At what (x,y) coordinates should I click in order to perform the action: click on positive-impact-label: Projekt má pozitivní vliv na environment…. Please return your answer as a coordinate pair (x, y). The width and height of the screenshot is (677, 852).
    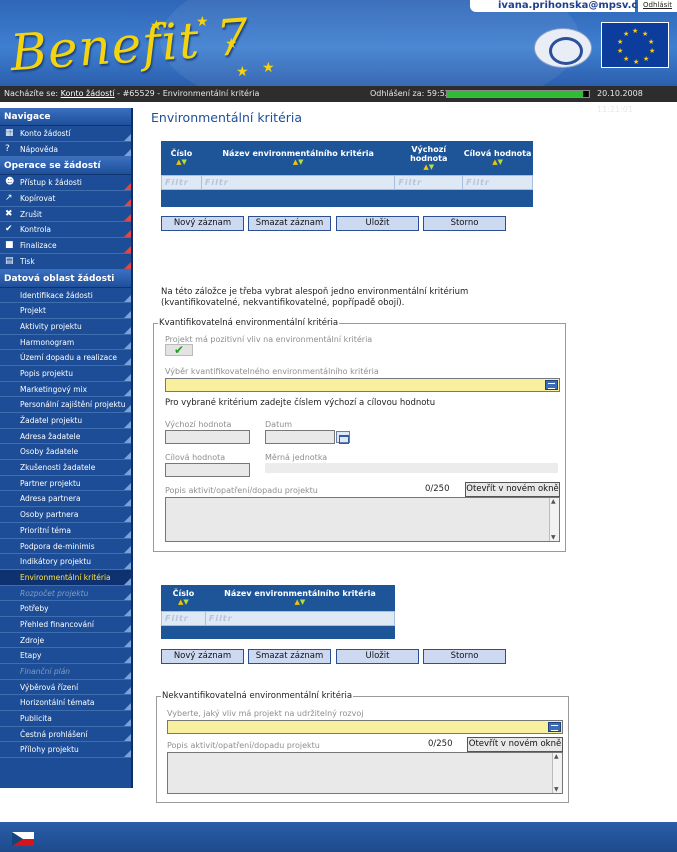
    Looking at the image, I should click on (269, 339).